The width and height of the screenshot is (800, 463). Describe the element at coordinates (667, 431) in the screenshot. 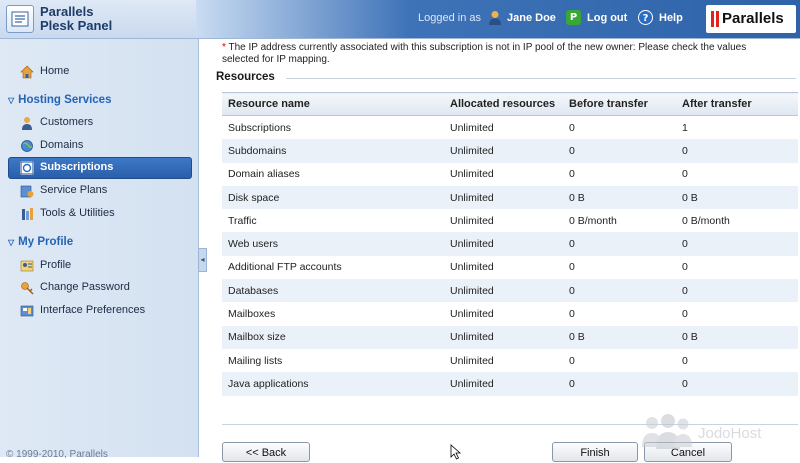

I see `watermark-people-icon` at that location.